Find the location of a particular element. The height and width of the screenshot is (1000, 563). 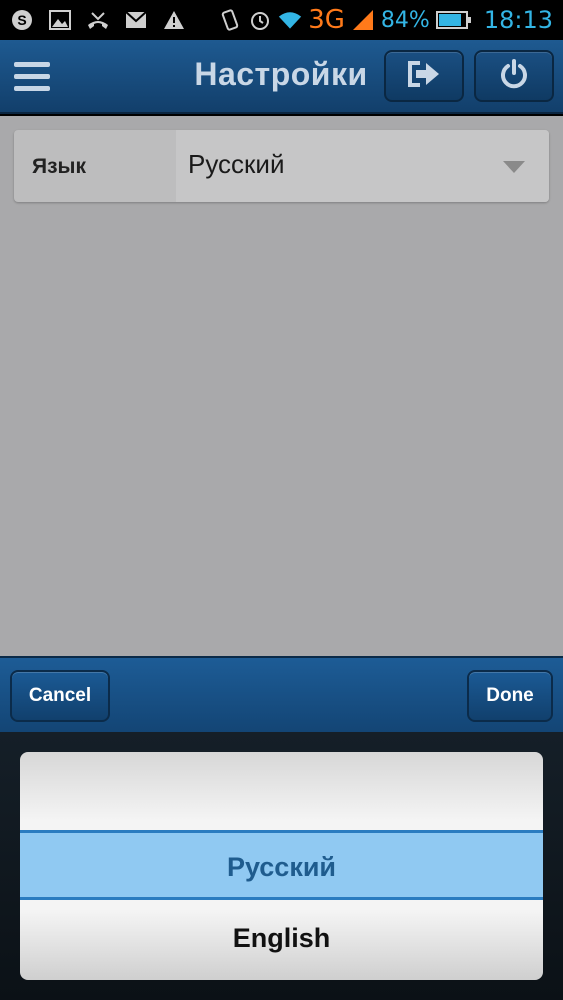

app-header: Настройки is located at coordinates (281, 77).